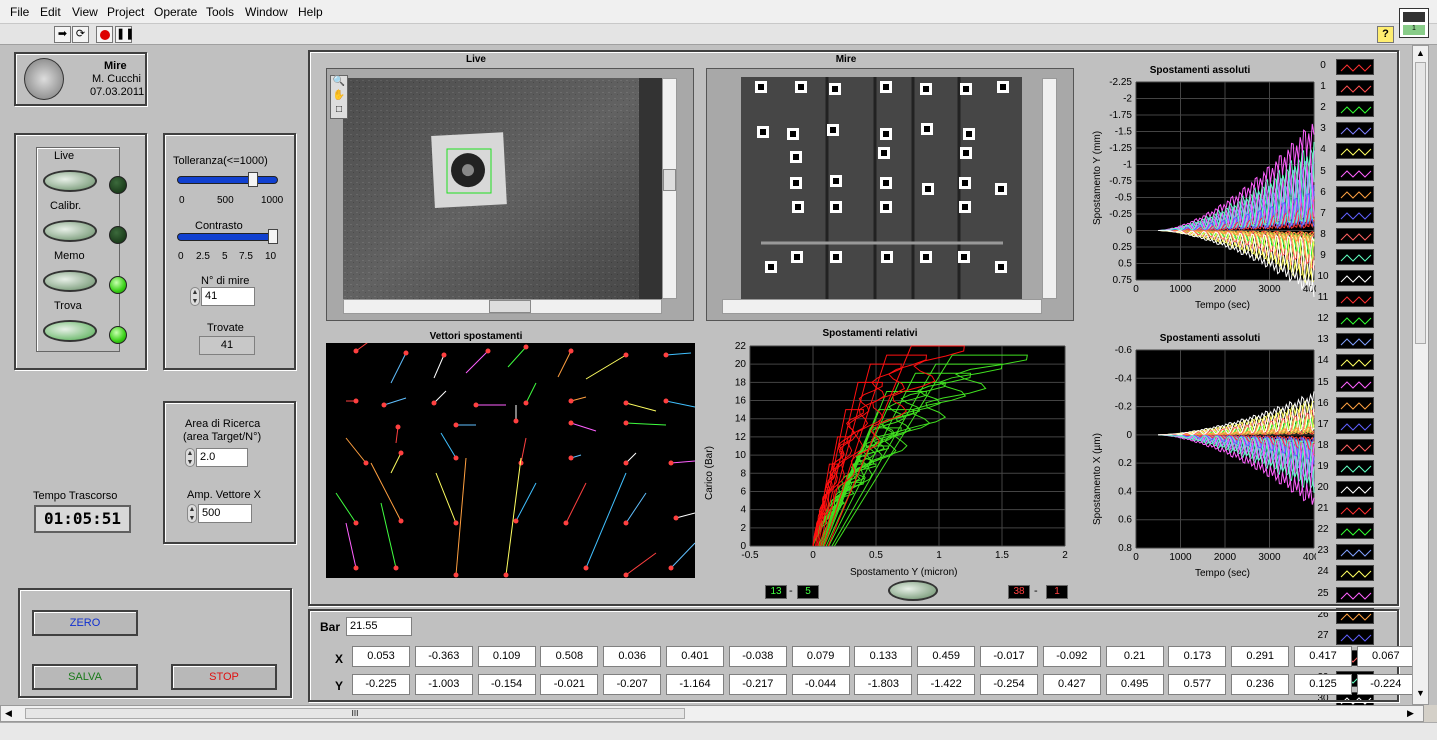  Describe the element at coordinates (228, 296) in the screenshot. I see `n-mire-field: 41` at that location.